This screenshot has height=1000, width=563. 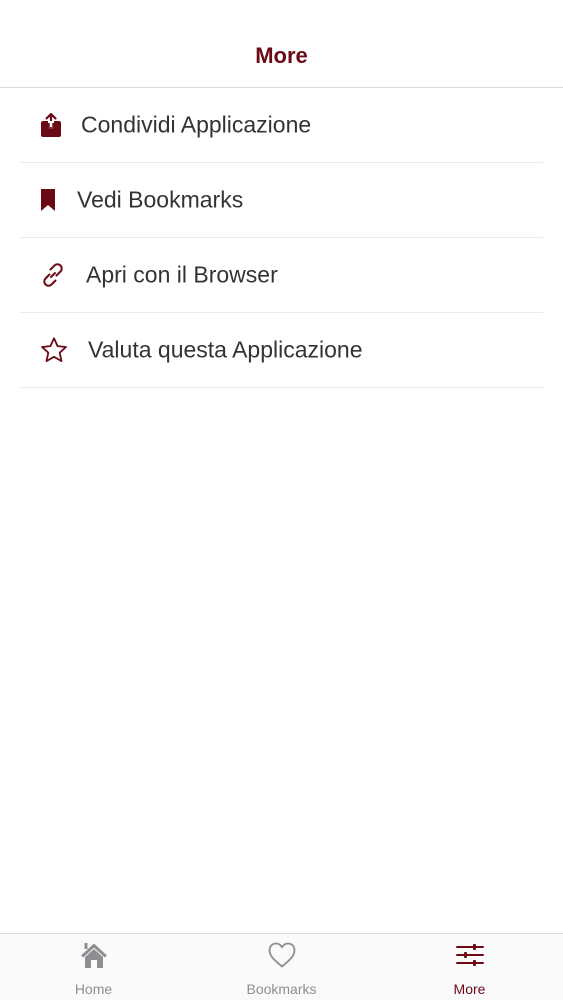 What do you see at coordinates (160, 199) in the screenshot?
I see `menu-item-label: Vedi Bookmarks` at bounding box center [160, 199].